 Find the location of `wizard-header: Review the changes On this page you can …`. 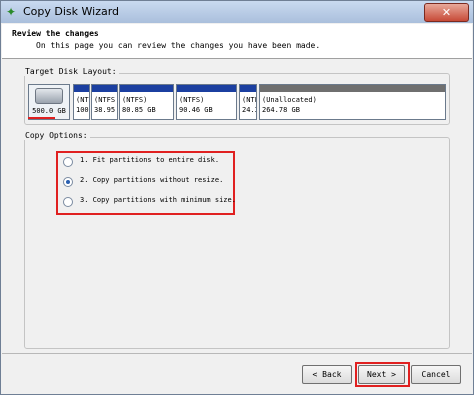

wizard-header: Review the changes On this page you can … is located at coordinates (237, 41).